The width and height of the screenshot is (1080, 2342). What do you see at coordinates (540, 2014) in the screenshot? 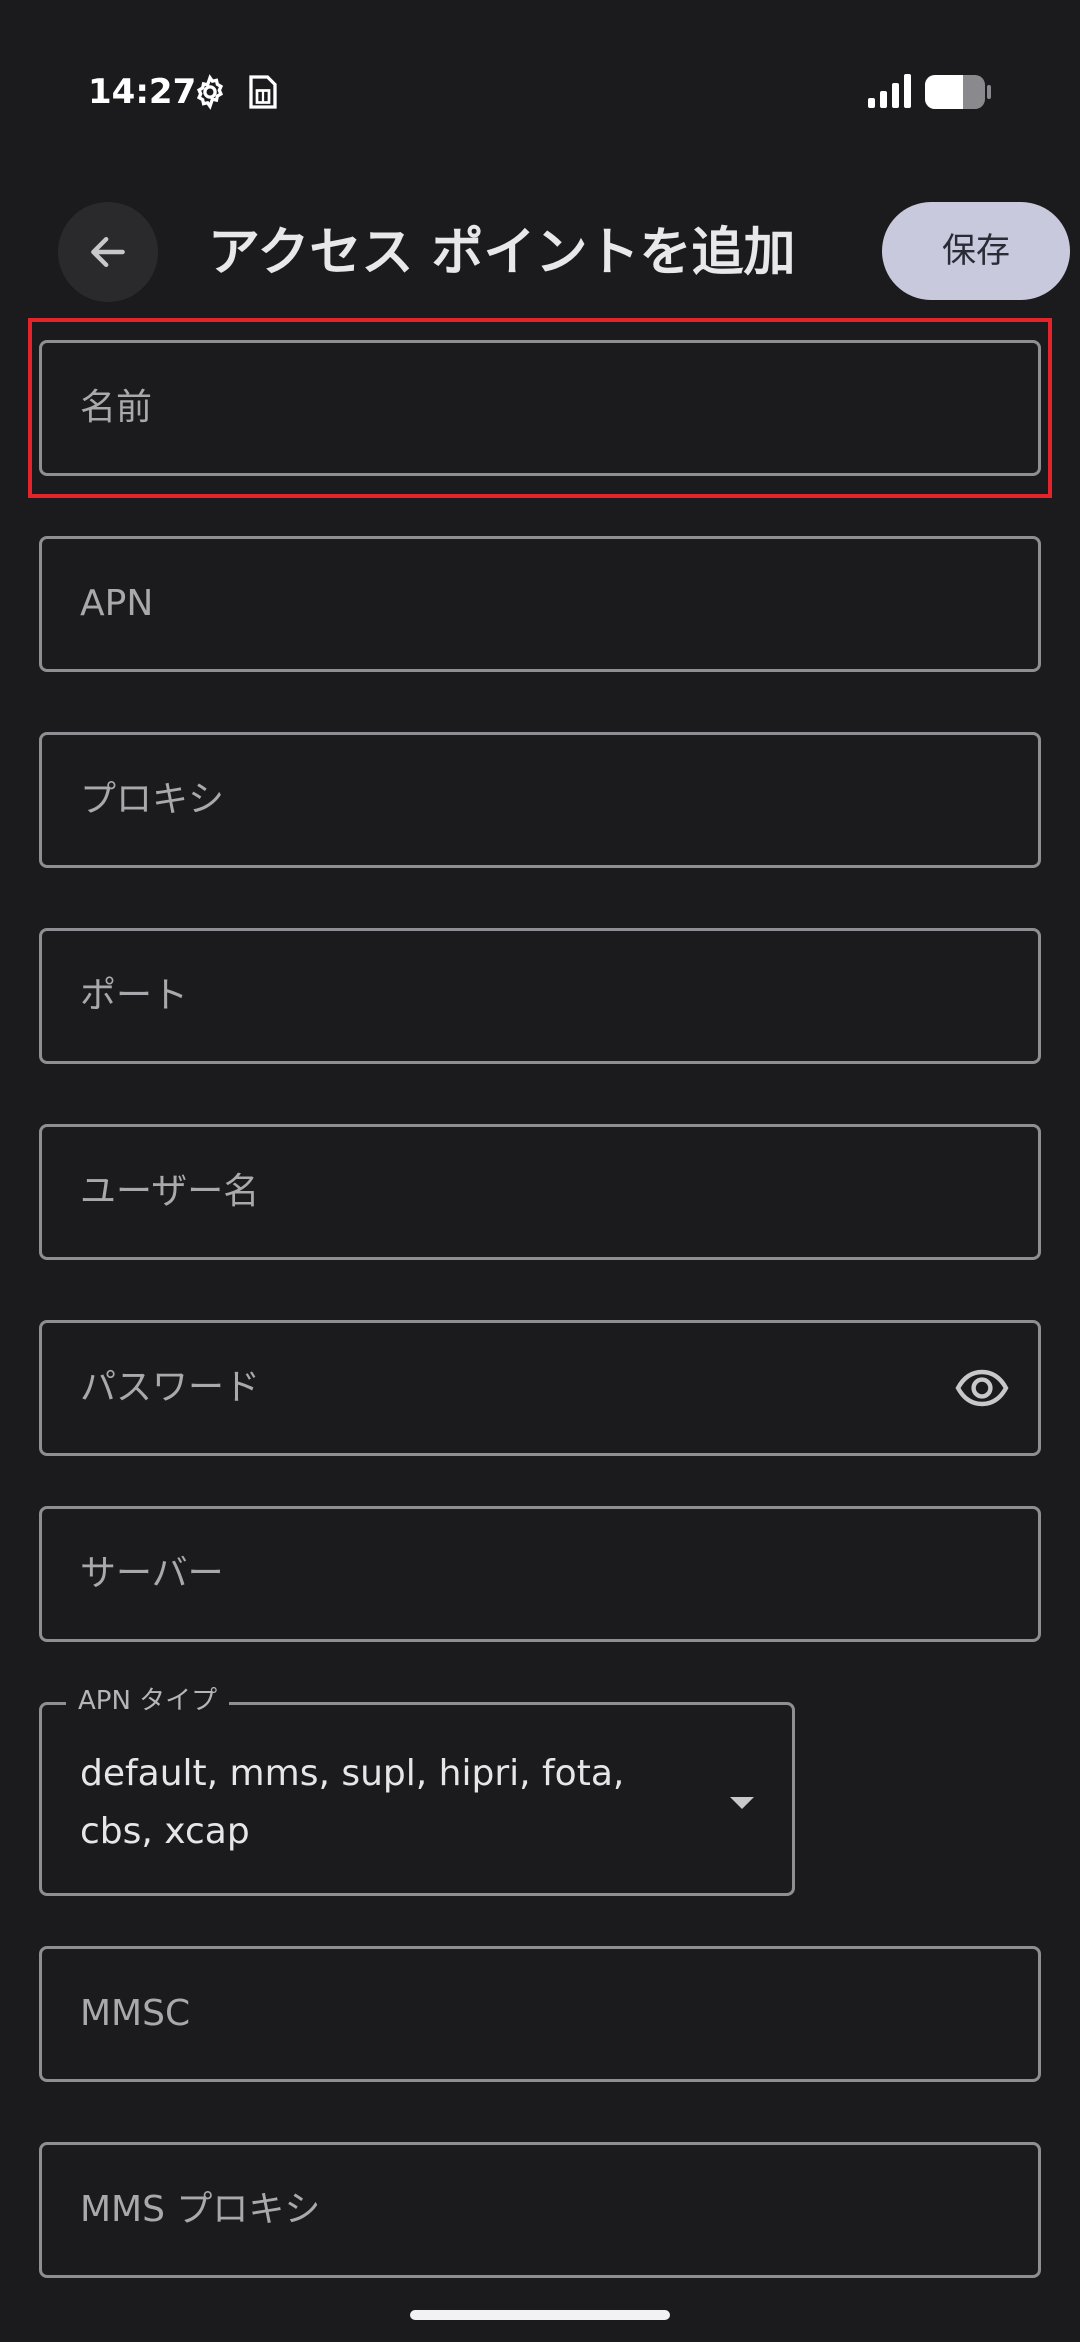
I see `mmsc-field: MMSC` at bounding box center [540, 2014].